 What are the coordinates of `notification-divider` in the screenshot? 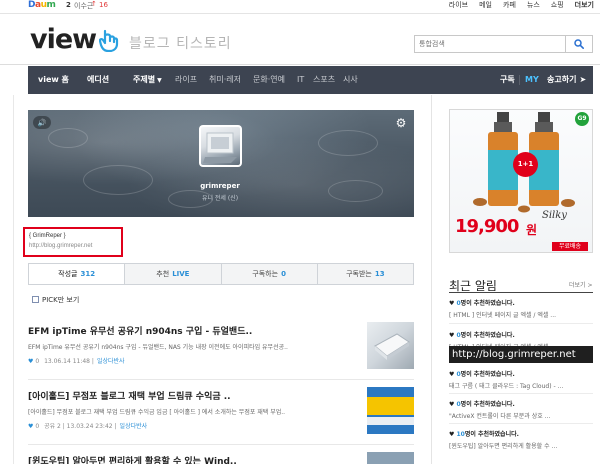 It's located at (521, 393).